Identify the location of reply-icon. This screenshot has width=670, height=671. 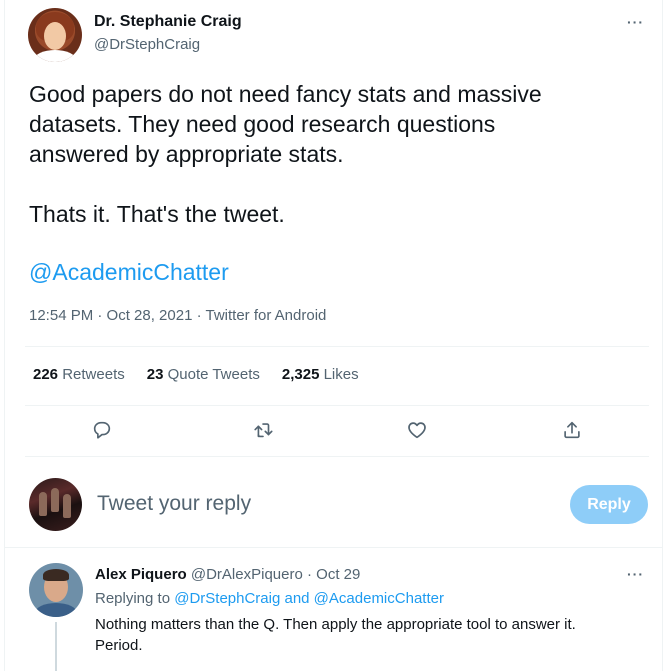
(102, 430).